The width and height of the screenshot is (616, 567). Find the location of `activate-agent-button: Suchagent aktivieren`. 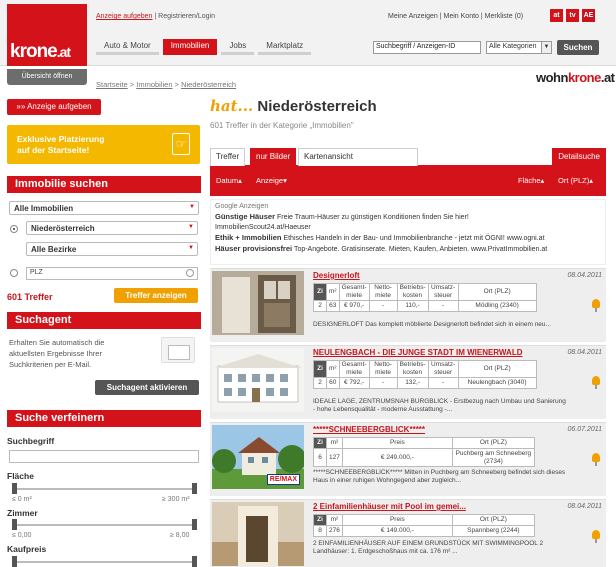

activate-agent-button: Suchagent aktivieren is located at coordinates (147, 387).